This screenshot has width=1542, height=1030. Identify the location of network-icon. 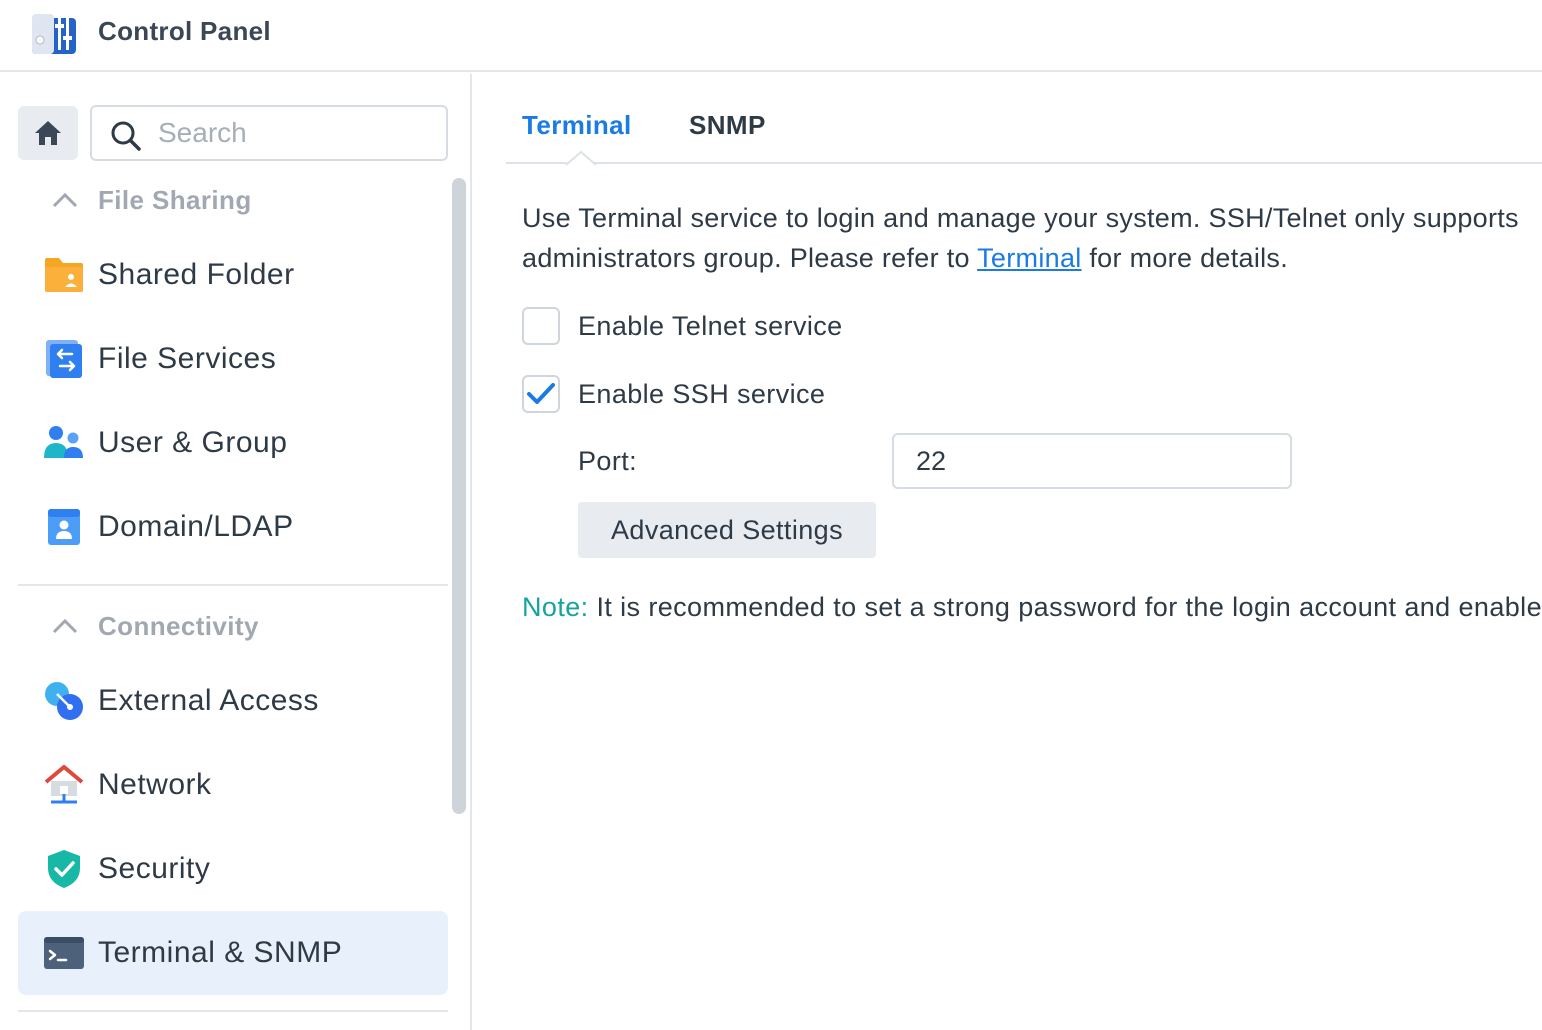
(64, 785).